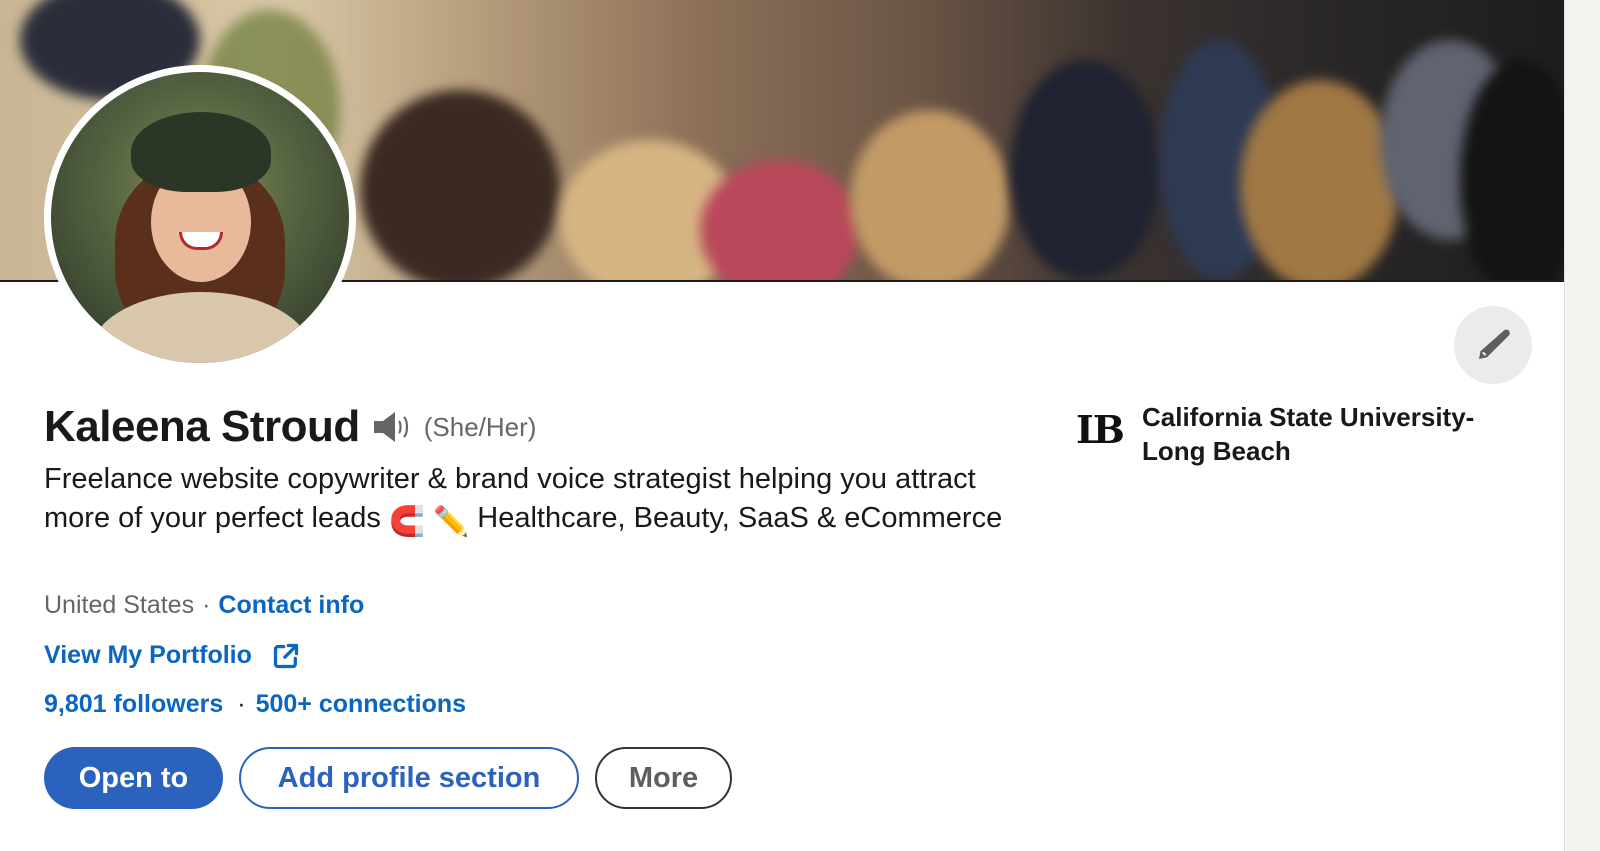 The image size is (1600, 851). I want to click on more-button: More, so click(663, 778).